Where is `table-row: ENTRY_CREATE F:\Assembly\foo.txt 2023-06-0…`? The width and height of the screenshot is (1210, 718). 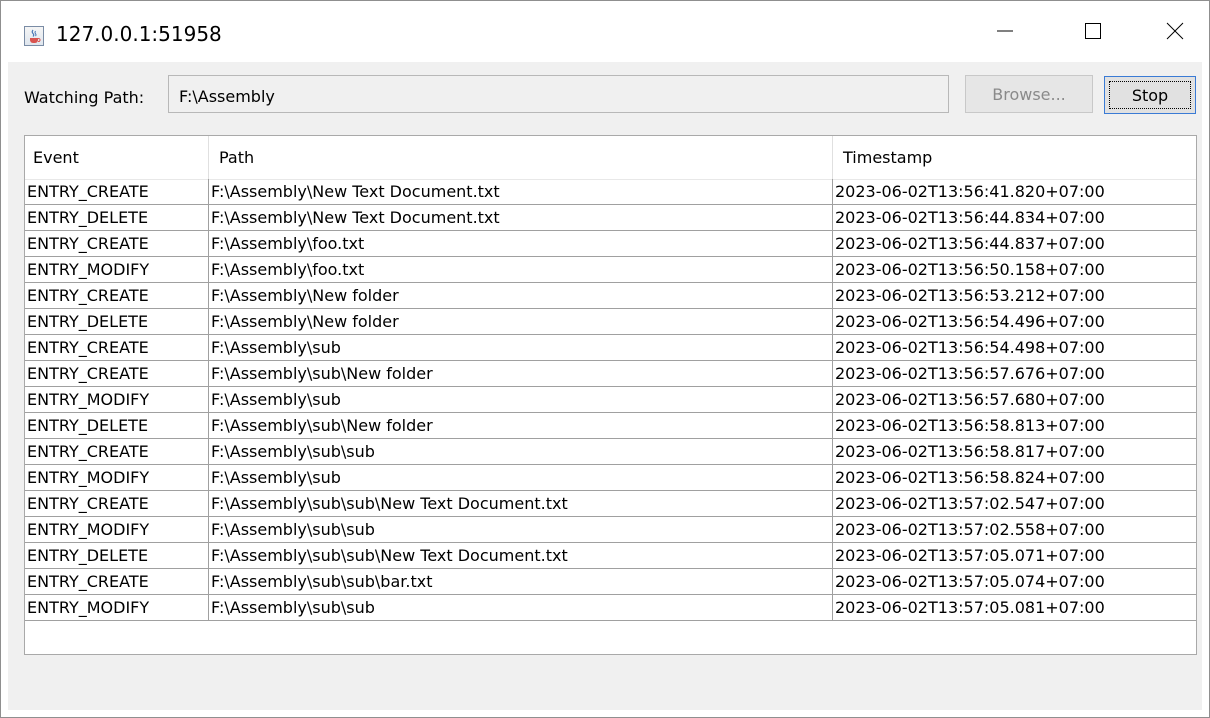 table-row: ENTRY_CREATE F:\Assembly\foo.txt 2023-06-0… is located at coordinates (610, 244).